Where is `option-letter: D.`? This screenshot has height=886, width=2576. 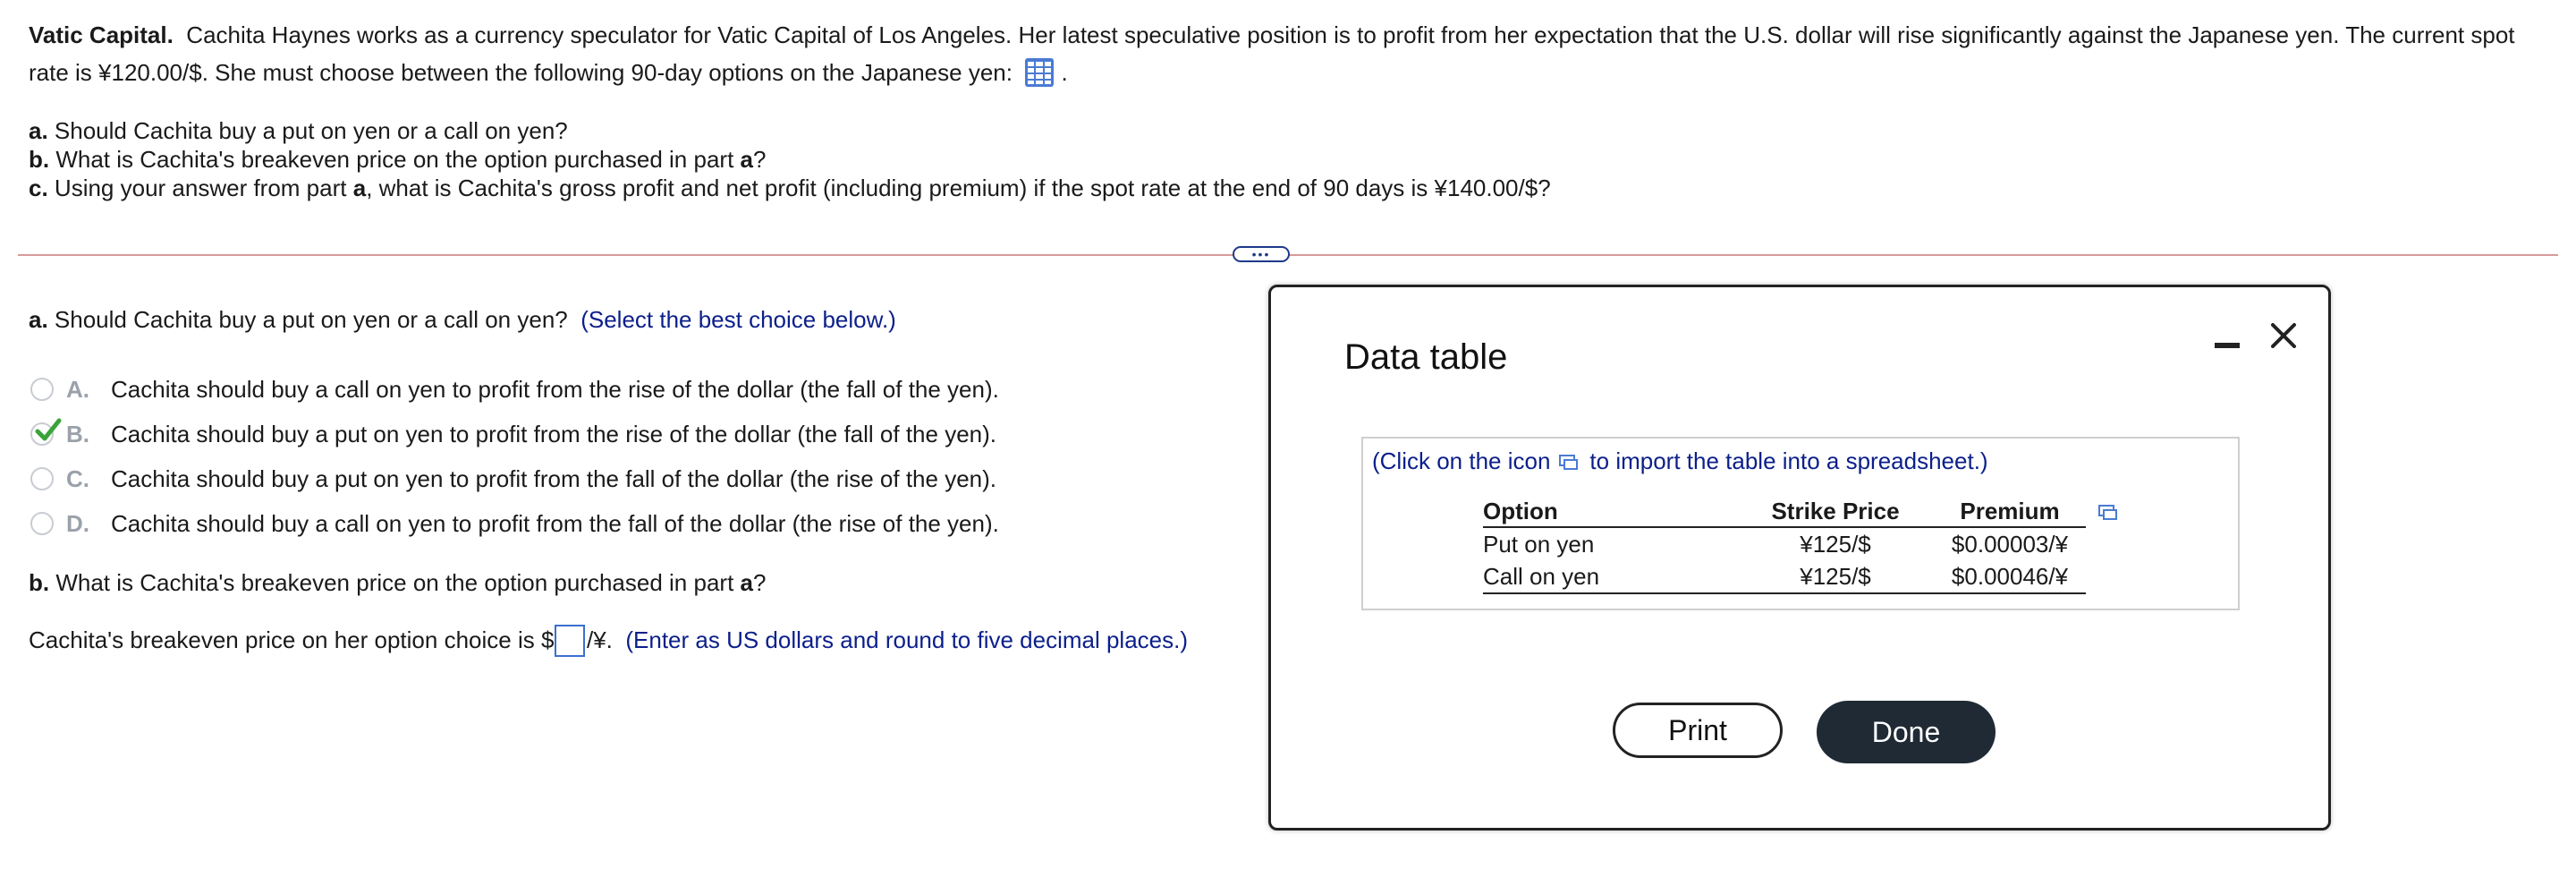 option-letter: D. is located at coordinates (77, 523).